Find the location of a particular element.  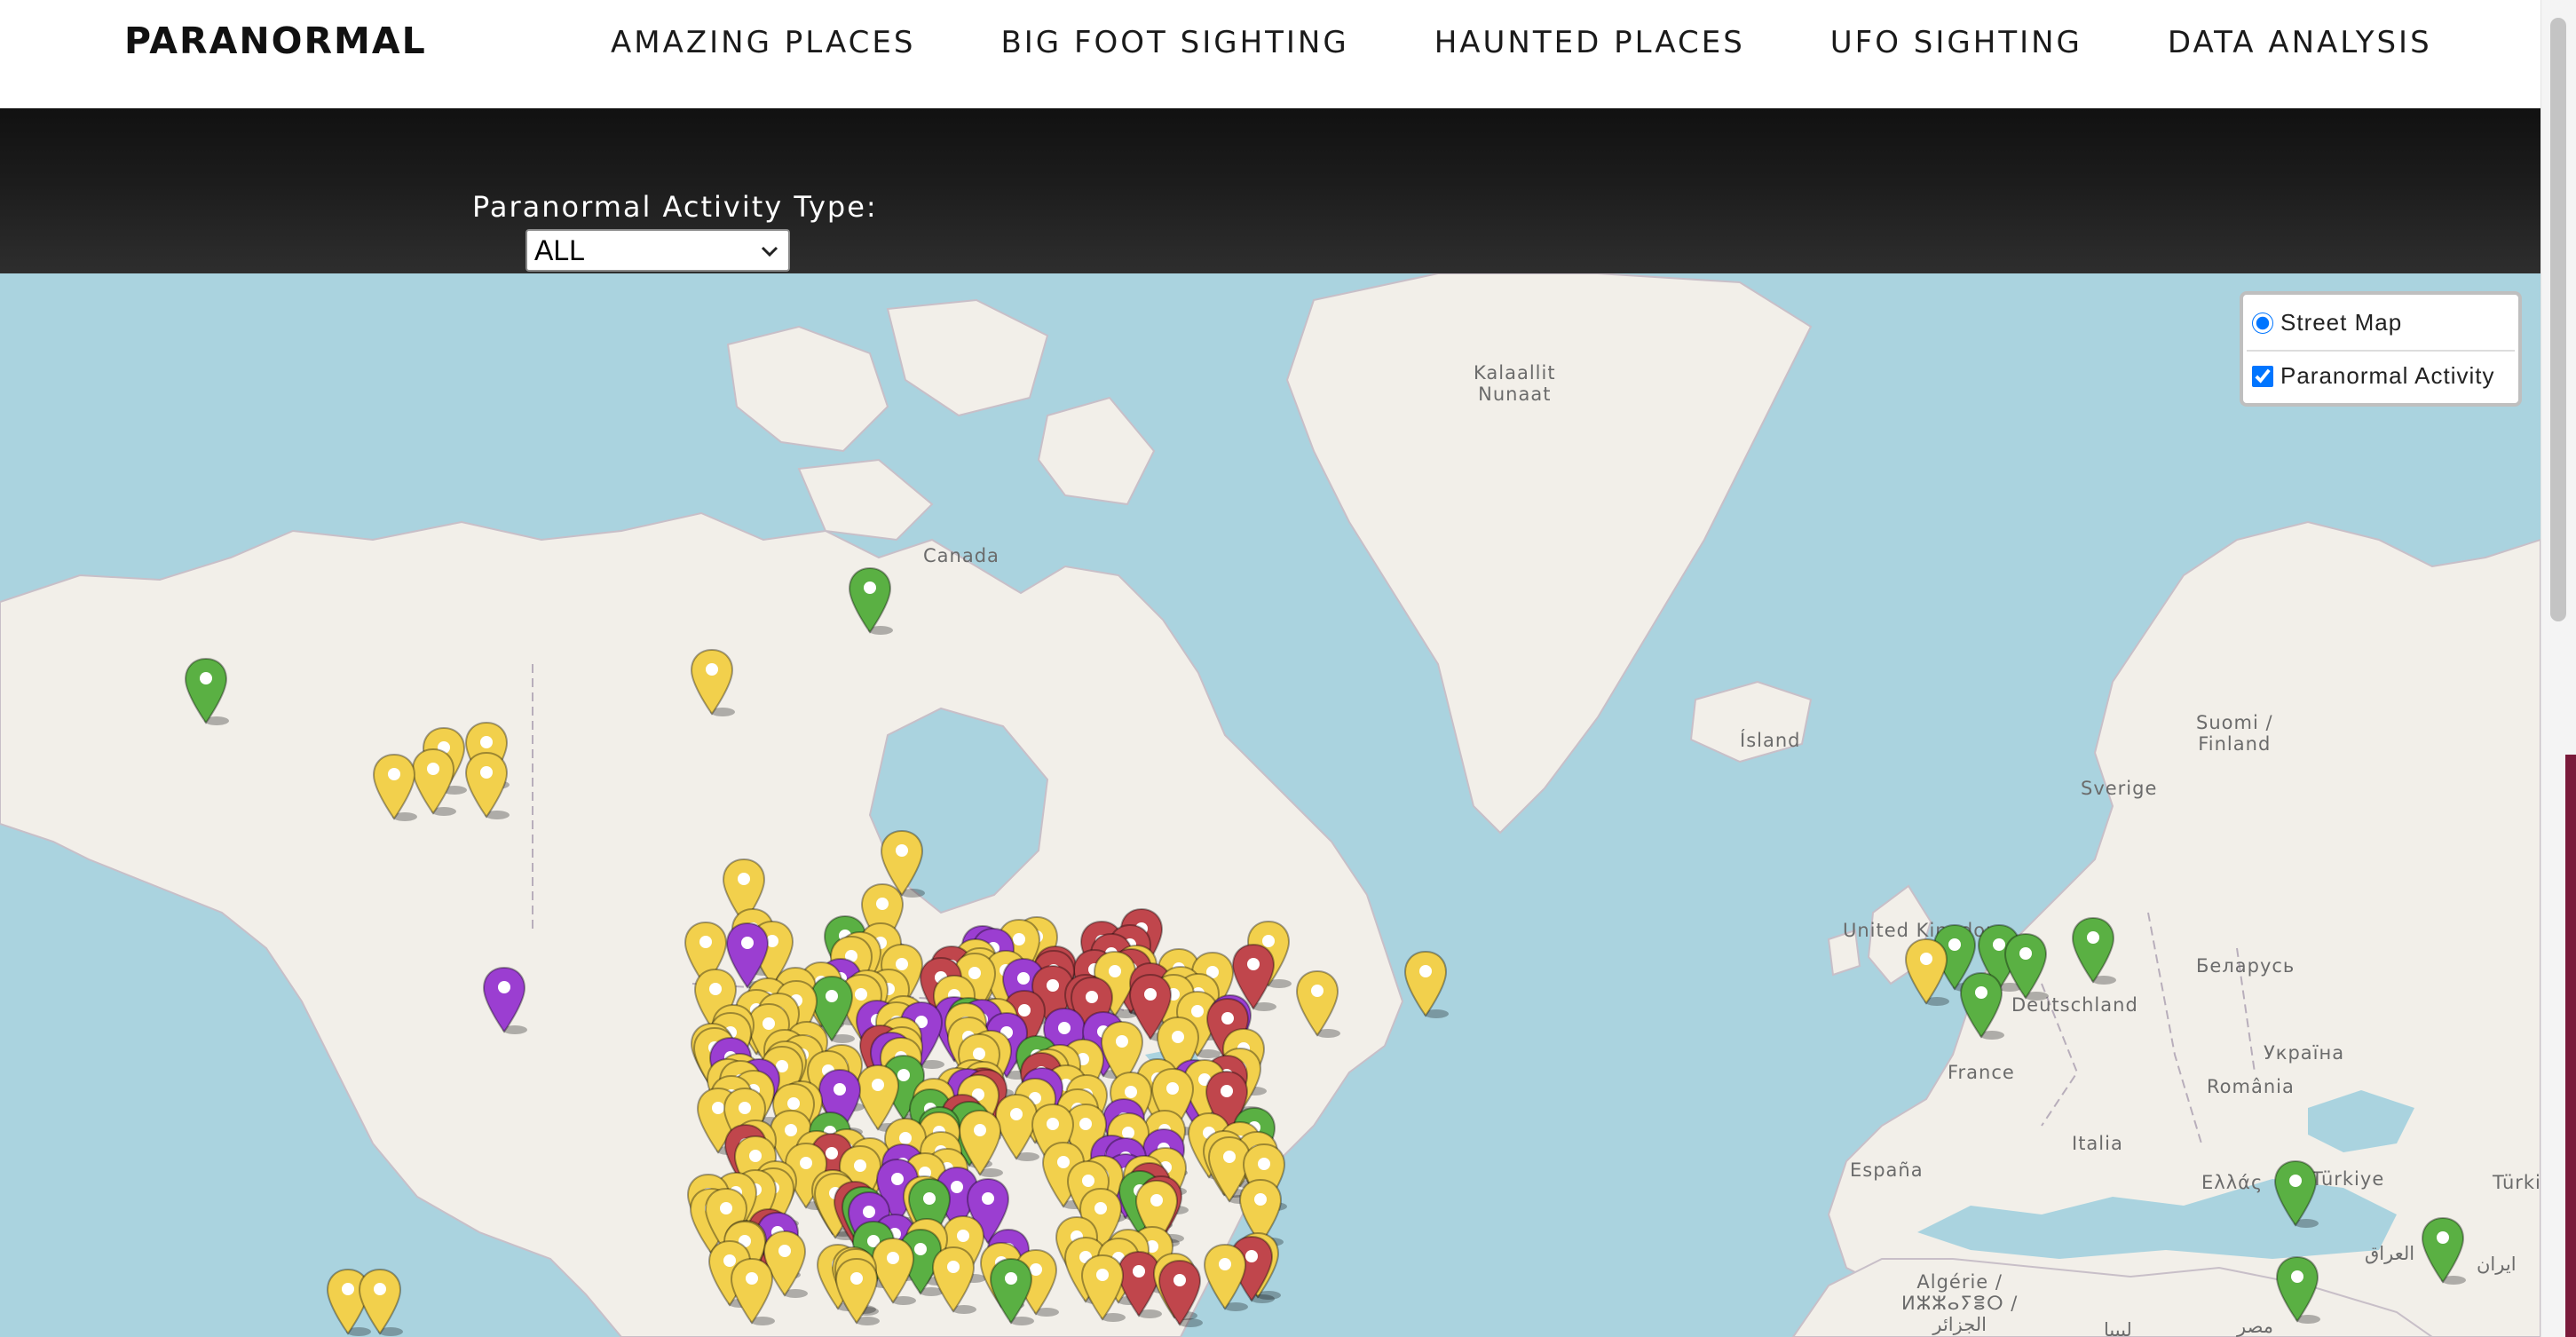

label-italy: Italia is located at coordinates (2097, 1143).